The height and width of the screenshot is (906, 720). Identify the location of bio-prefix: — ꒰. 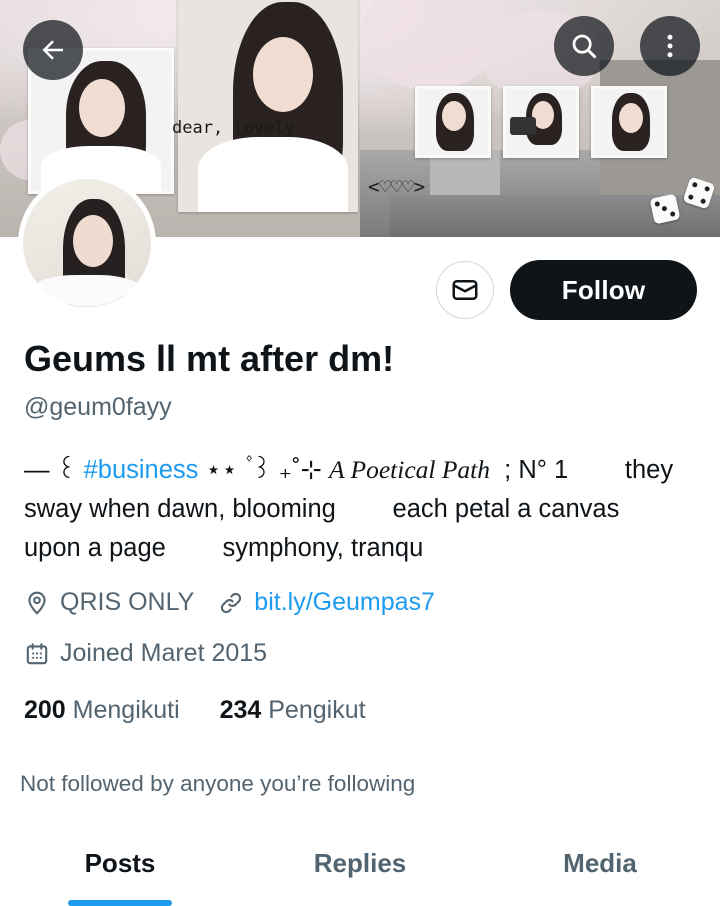
(54, 470).